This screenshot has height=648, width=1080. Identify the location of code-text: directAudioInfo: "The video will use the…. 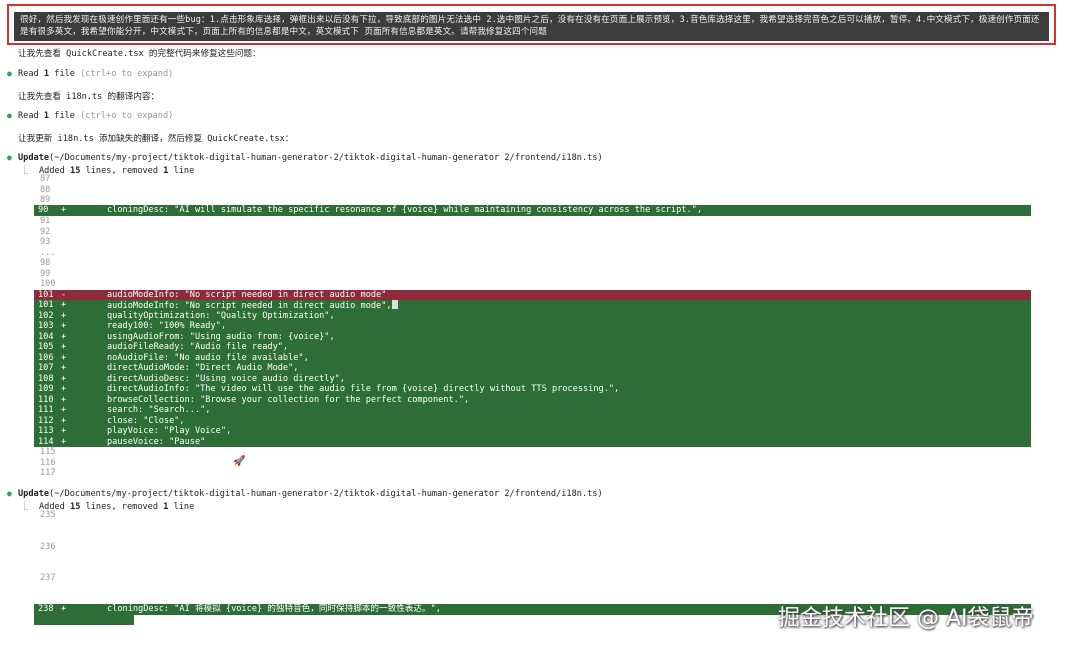
(363, 389).